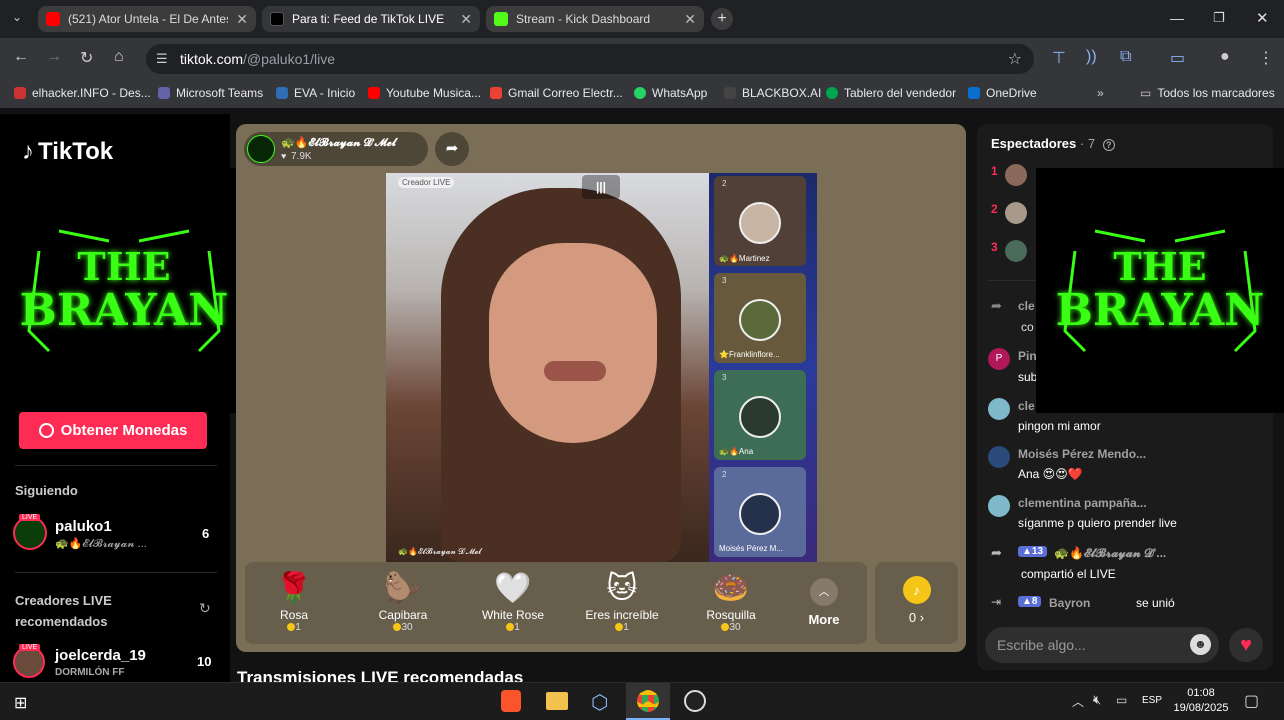 The image size is (1284, 720). Describe the element at coordinates (1160, 290) in the screenshot. I see `right-banner-overlay: THE BRAYAN` at that location.